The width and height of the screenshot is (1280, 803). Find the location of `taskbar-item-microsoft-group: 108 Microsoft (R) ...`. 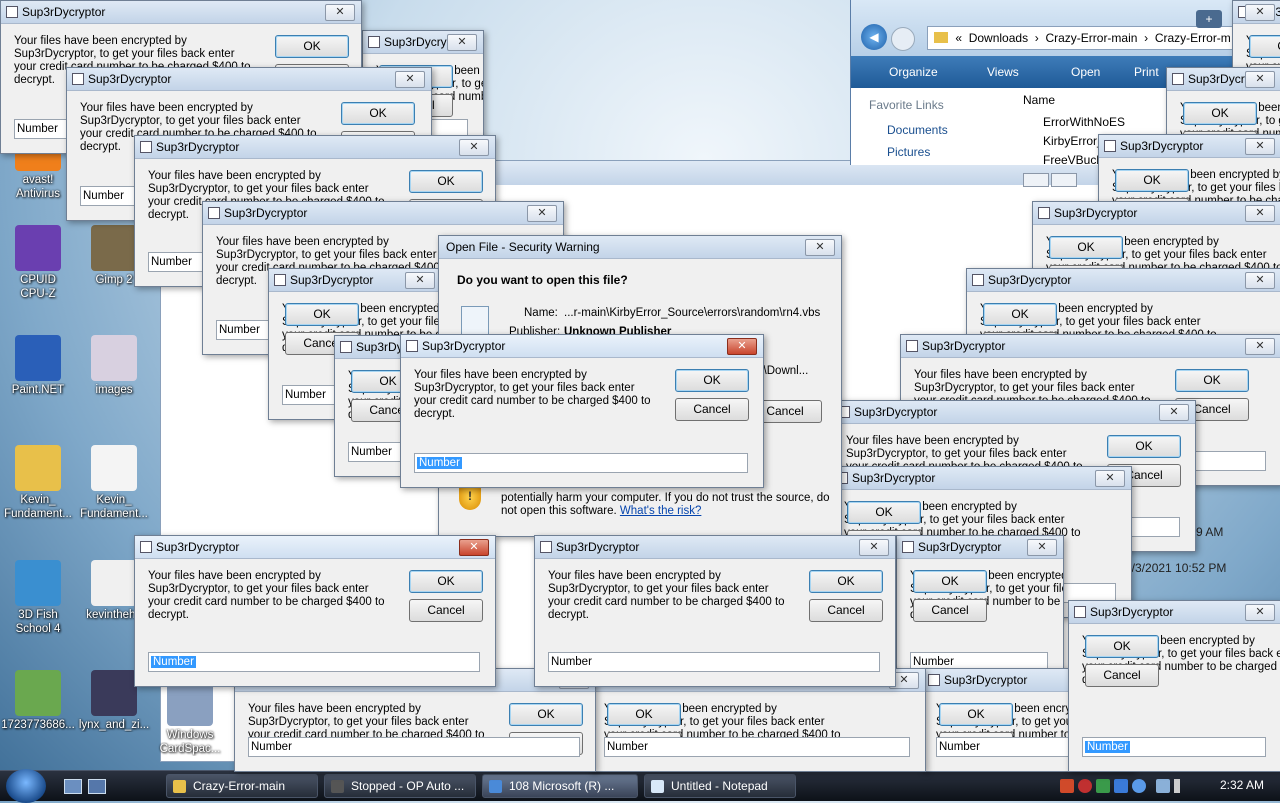

taskbar-item-microsoft-group: 108 Microsoft (R) ... is located at coordinates (560, 786).